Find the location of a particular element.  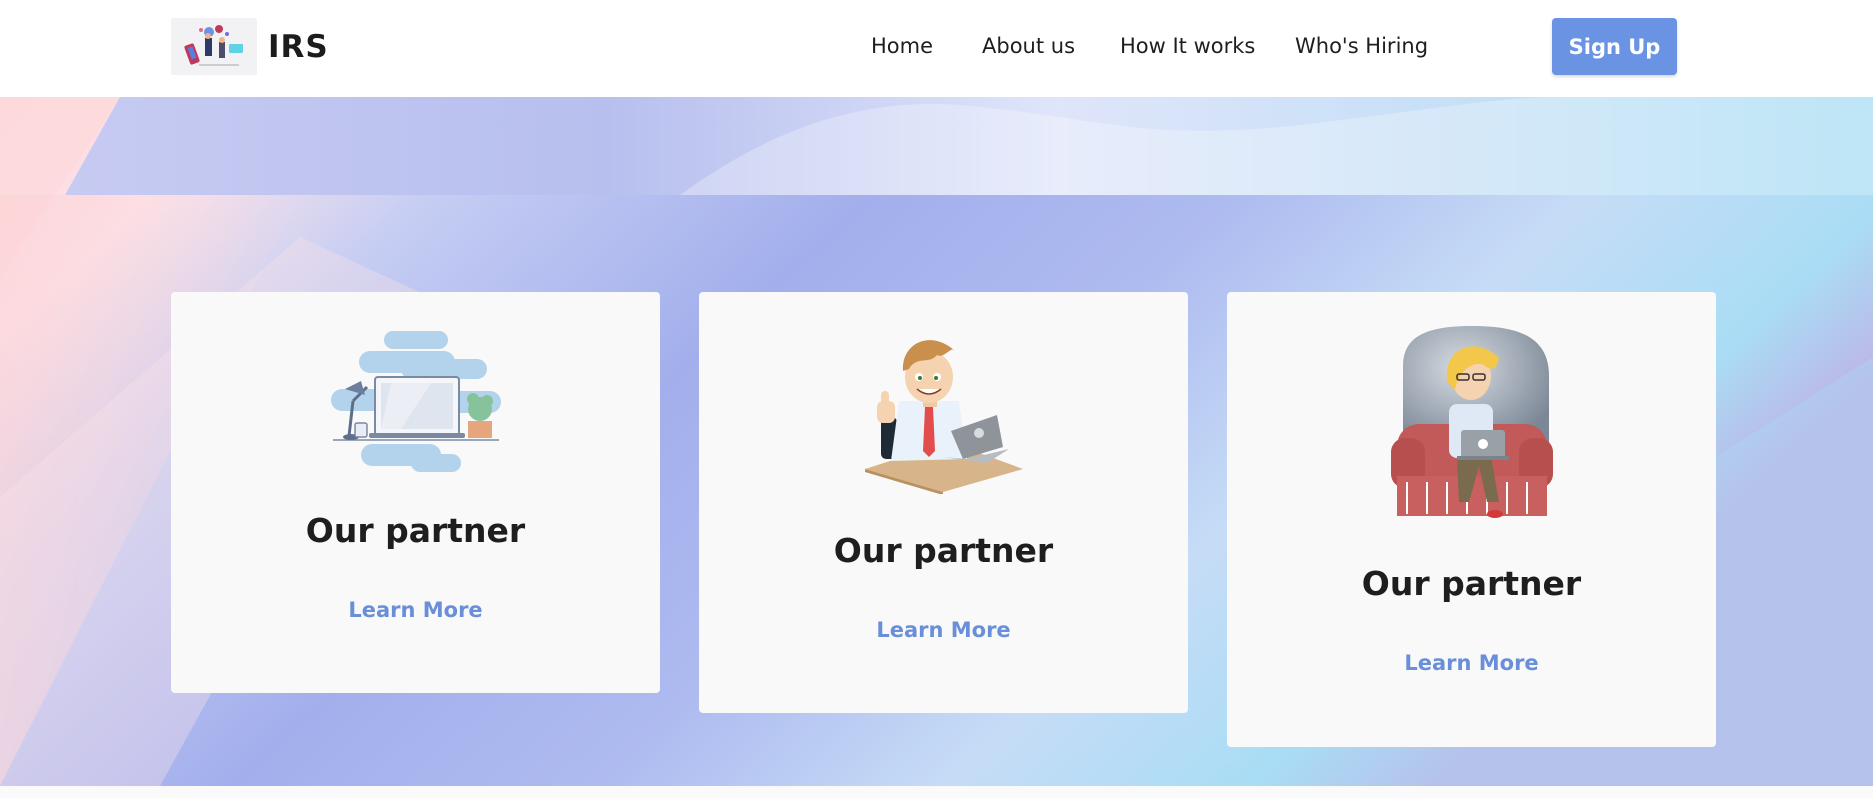

nav-link-about-us: About us is located at coordinates (1028, 46).